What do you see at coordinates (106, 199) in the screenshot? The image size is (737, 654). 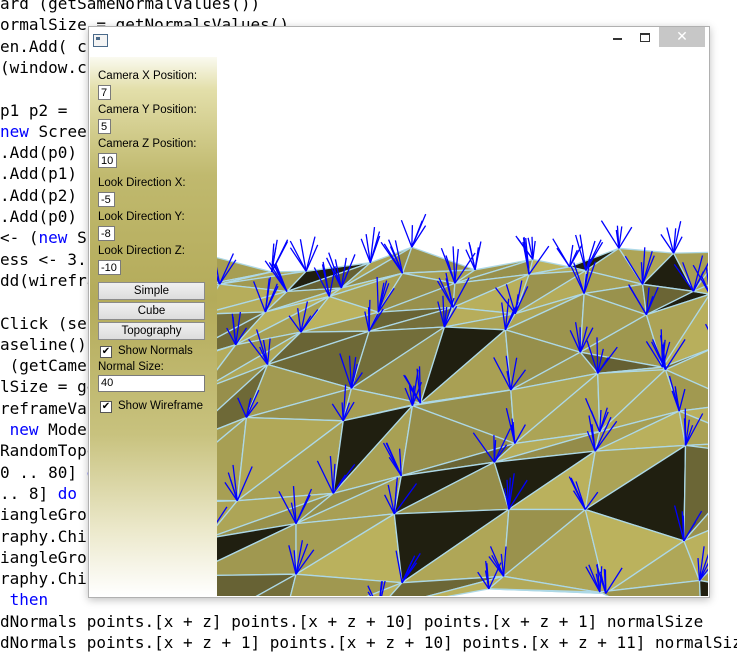 I see `look-x-input: -5` at bounding box center [106, 199].